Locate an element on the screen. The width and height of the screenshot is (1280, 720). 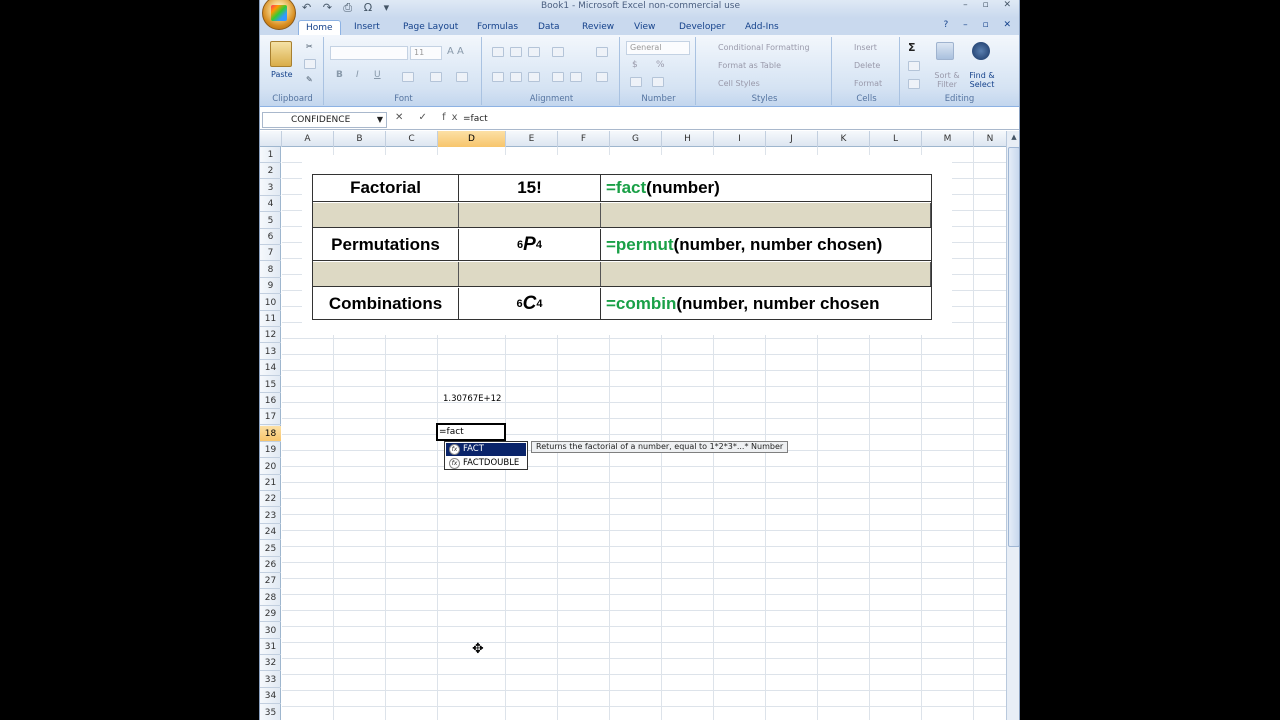
column-header-e: E is located at coordinates (532, 139).